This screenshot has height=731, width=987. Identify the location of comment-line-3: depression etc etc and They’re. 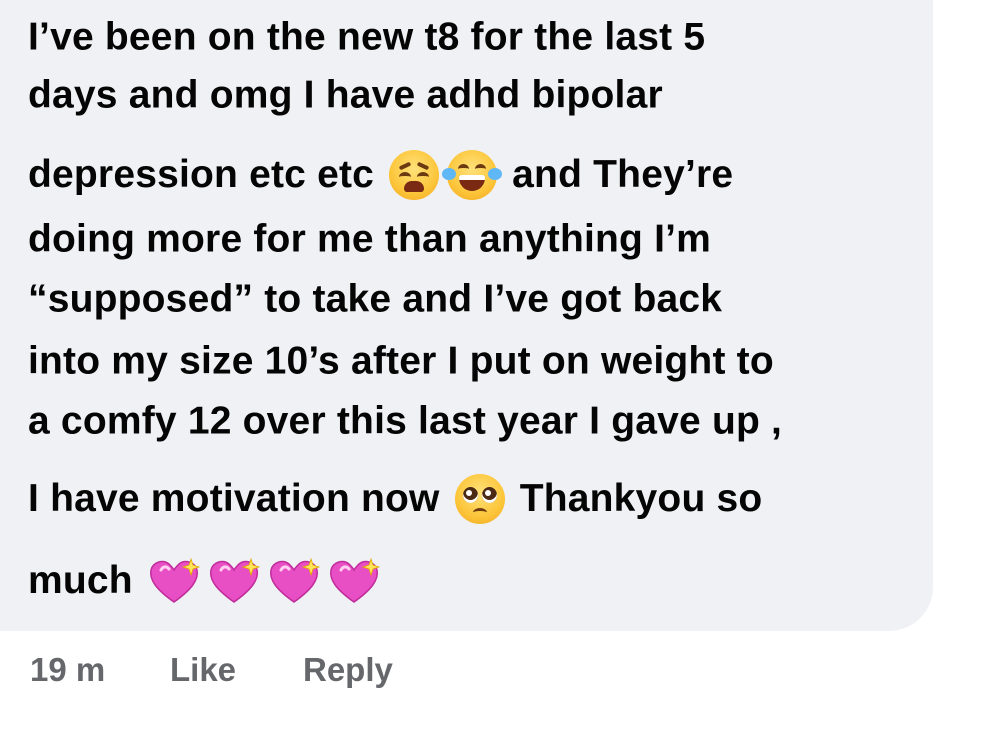
(380, 175).